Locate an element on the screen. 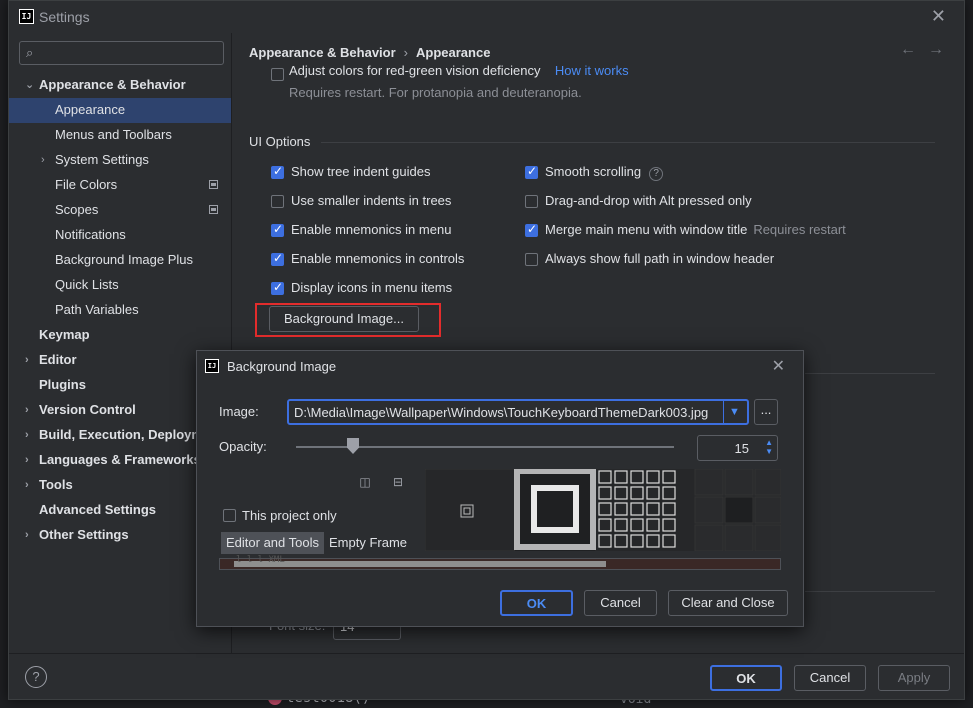  sidebar-item: Background Image Plus is located at coordinates (120, 260).